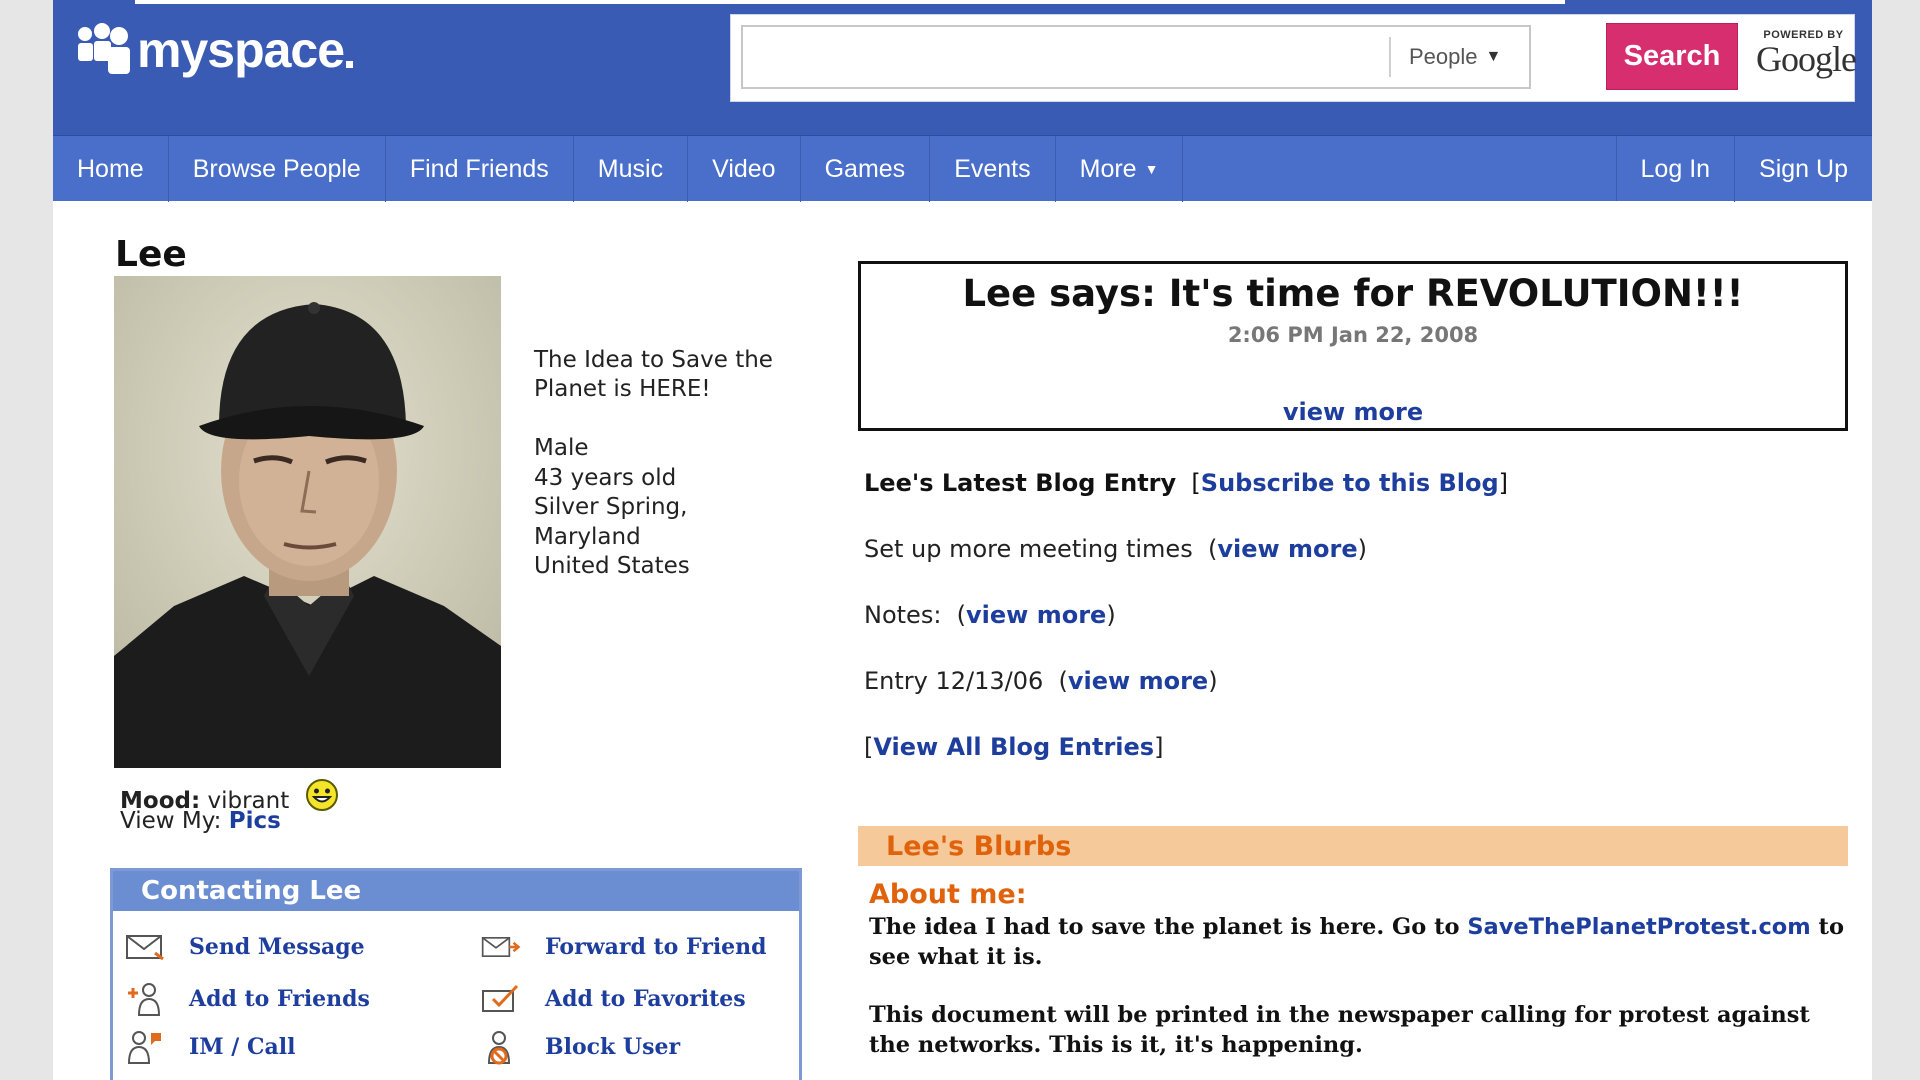 This screenshot has width=1920, height=1080. Describe the element at coordinates (631, 169) in the screenshot. I see `nav-music: Music` at that location.